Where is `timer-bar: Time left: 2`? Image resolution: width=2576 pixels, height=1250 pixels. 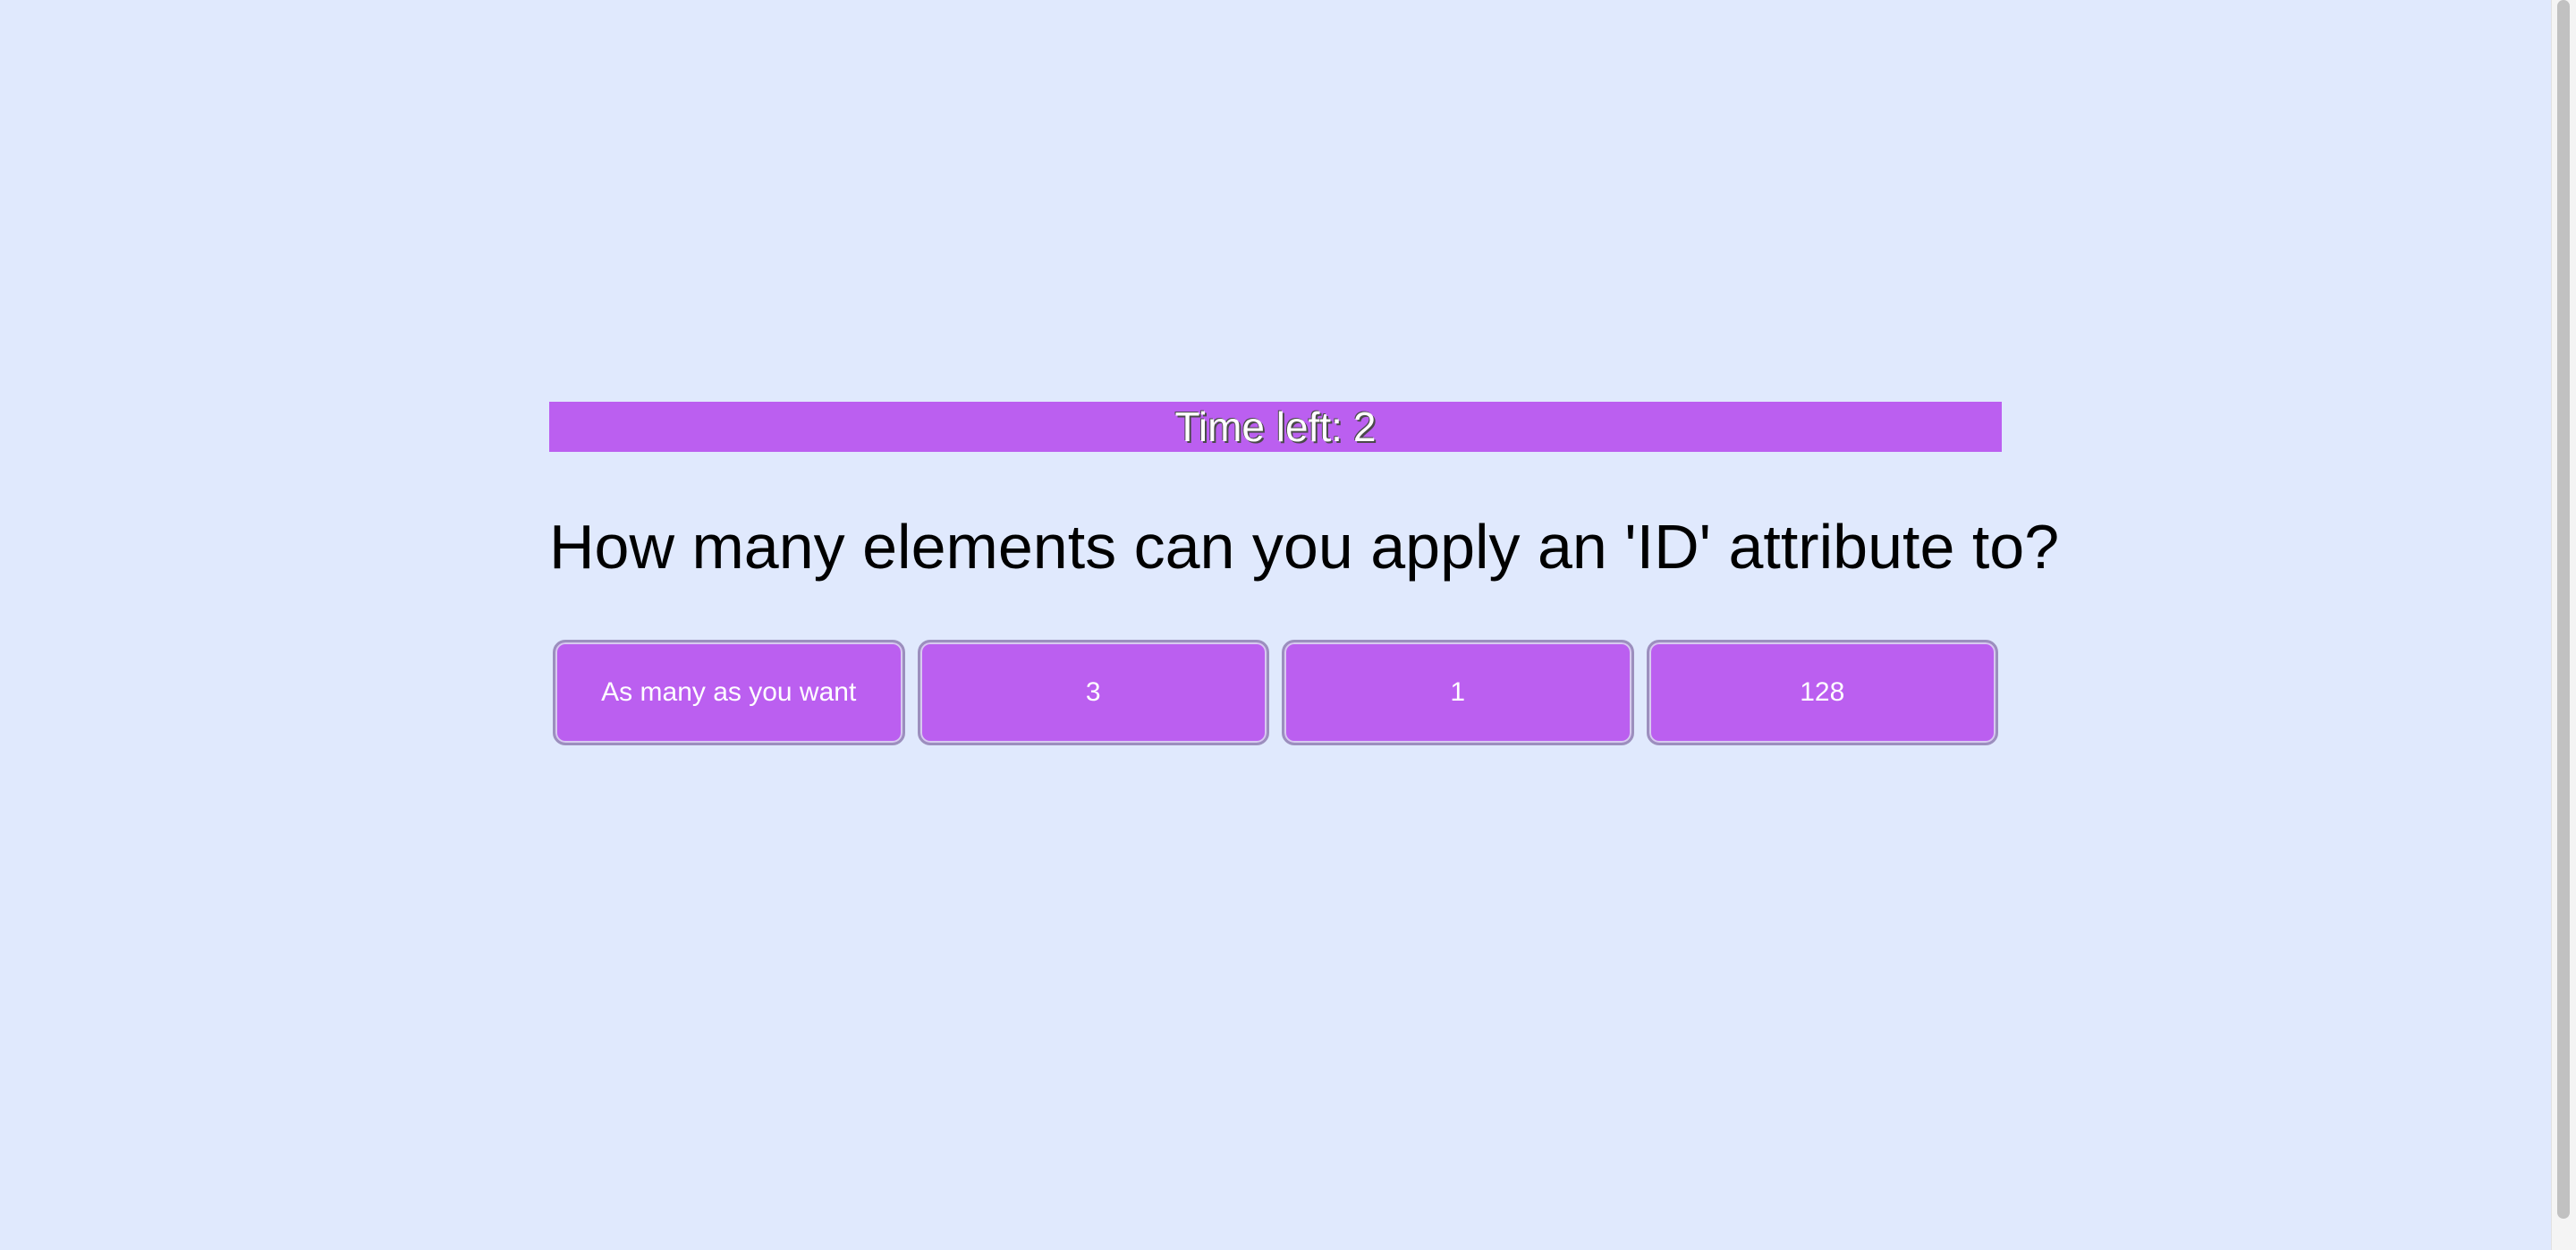 timer-bar: Time left: 2 is located at coordinates (1275, 427).